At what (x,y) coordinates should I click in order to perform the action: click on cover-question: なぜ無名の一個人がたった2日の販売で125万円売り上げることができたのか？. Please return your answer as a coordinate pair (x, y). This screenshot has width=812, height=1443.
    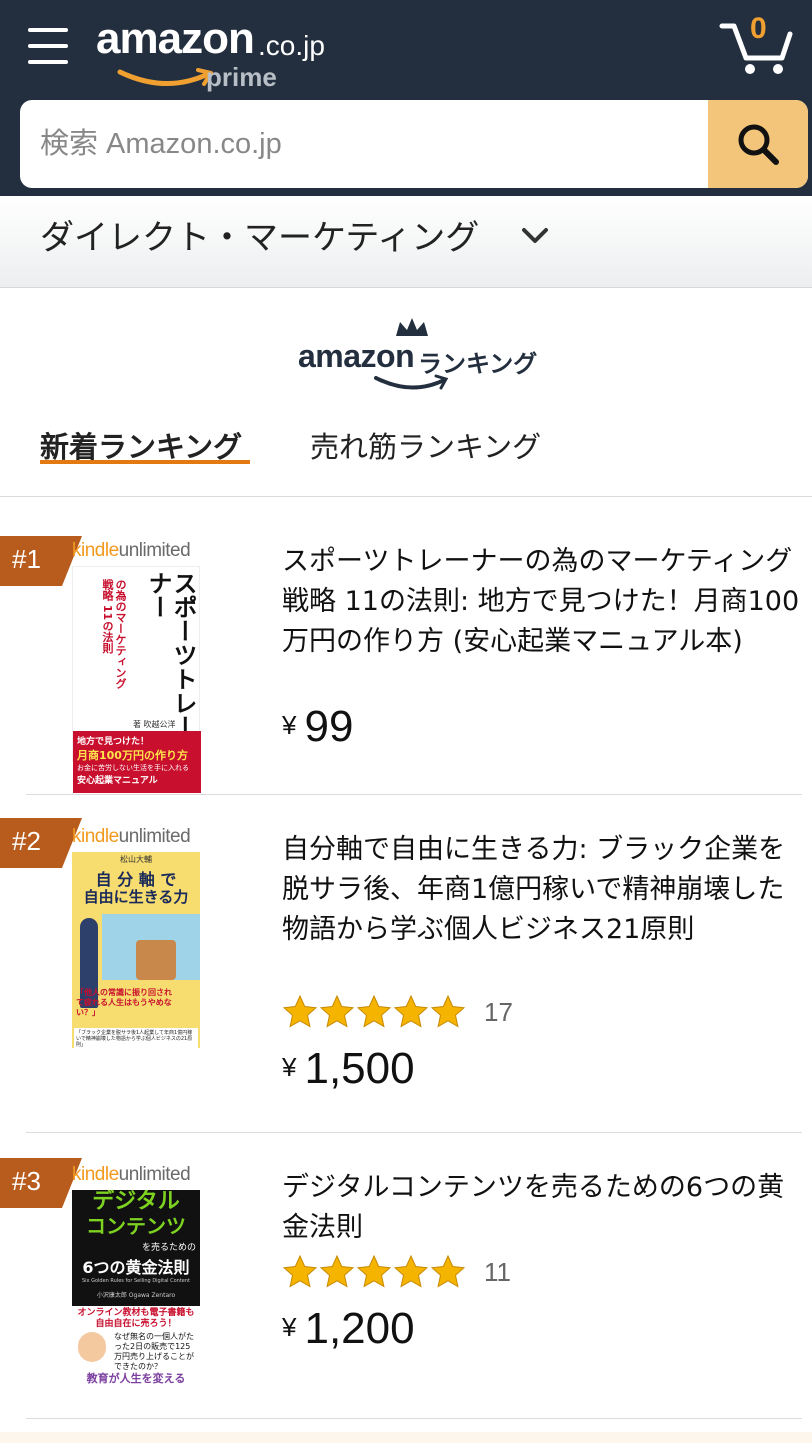
    Looking at the image, I should click on (154, 1351).